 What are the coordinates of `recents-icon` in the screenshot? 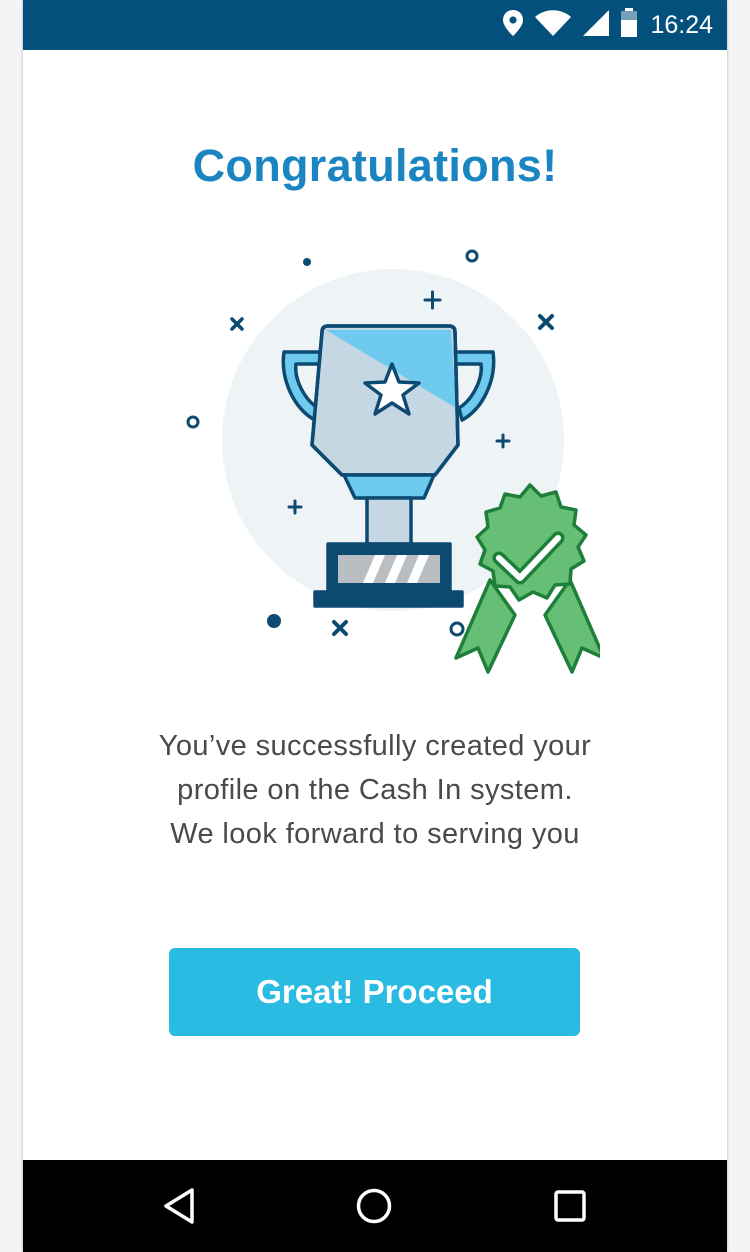 It's located at (570, 1206).